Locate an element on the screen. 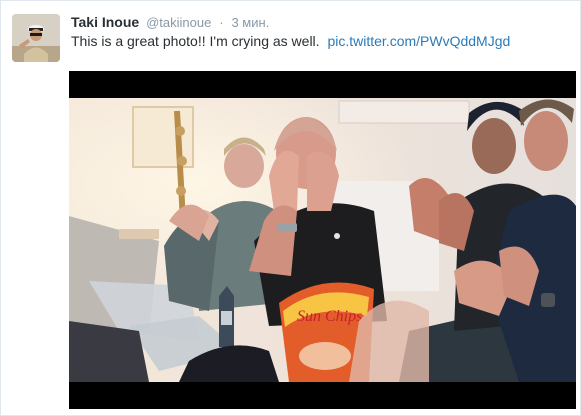 This screenshot has width=581, height=416. user-fullname: Taki Inoue is located at coordinates (105, 22).